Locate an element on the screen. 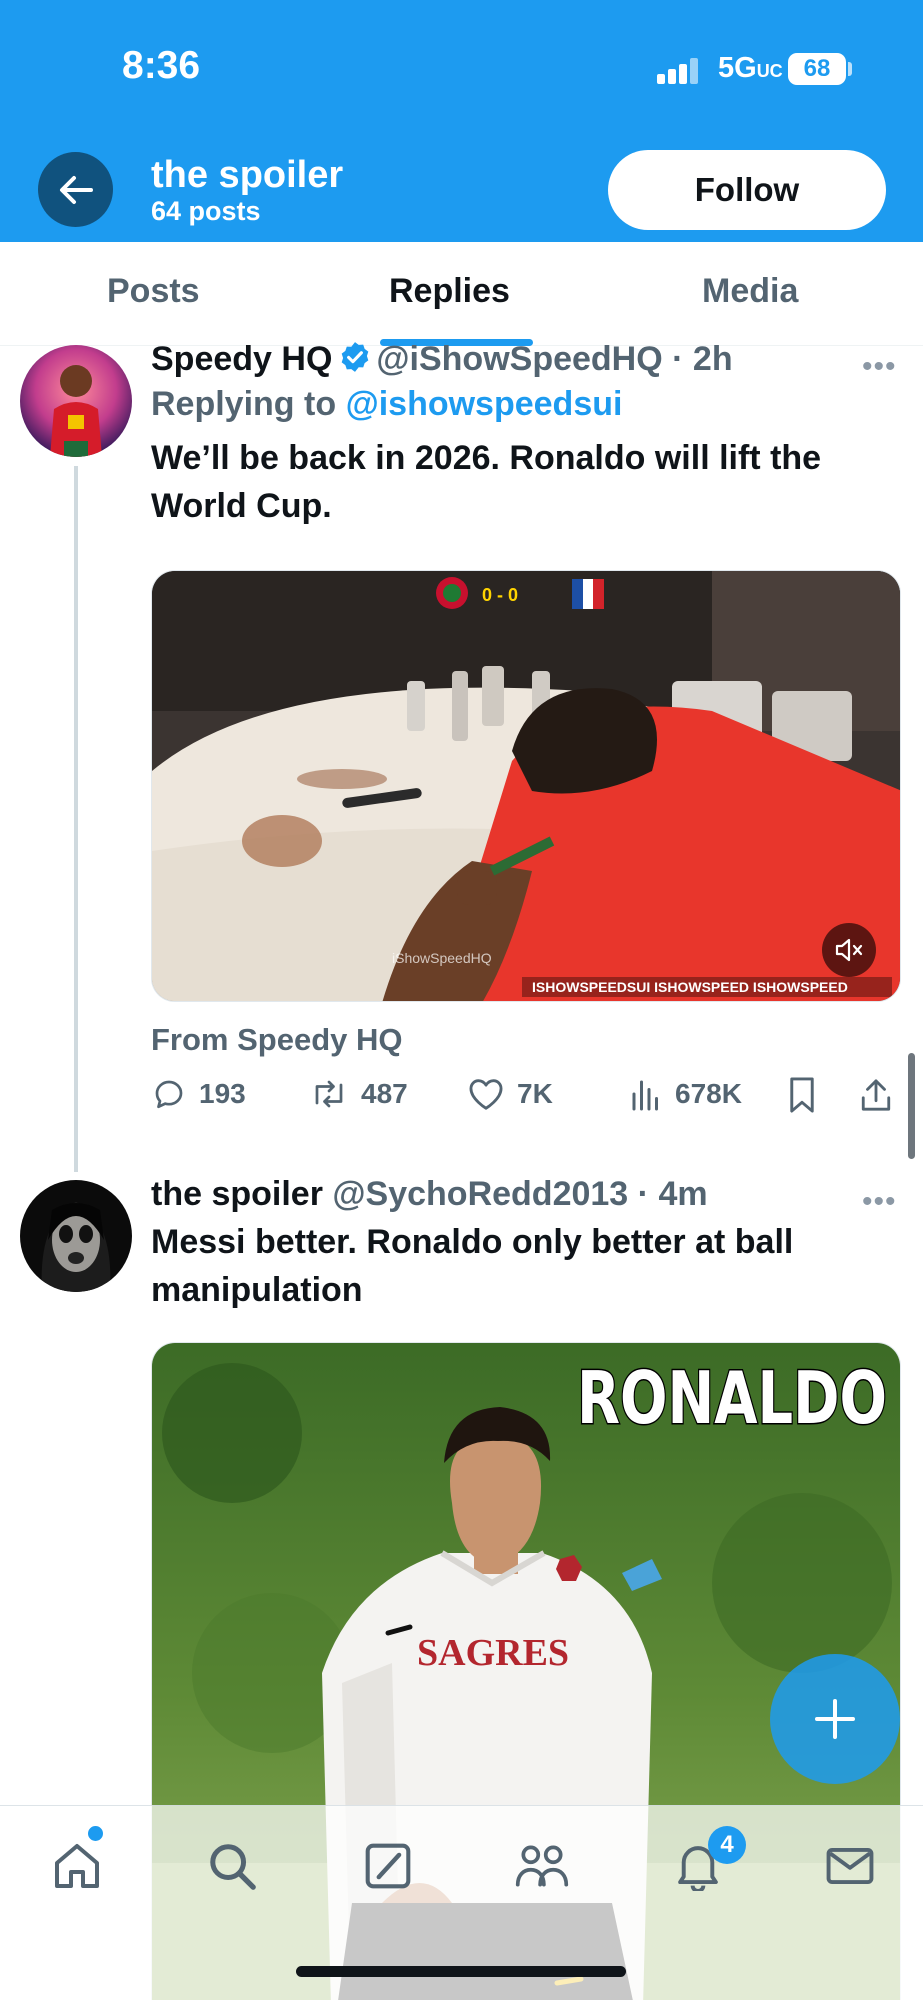 The height and width of the screenshot is (2000, 923). display-name: Speedy HQ is located at coordinates (241, 359).